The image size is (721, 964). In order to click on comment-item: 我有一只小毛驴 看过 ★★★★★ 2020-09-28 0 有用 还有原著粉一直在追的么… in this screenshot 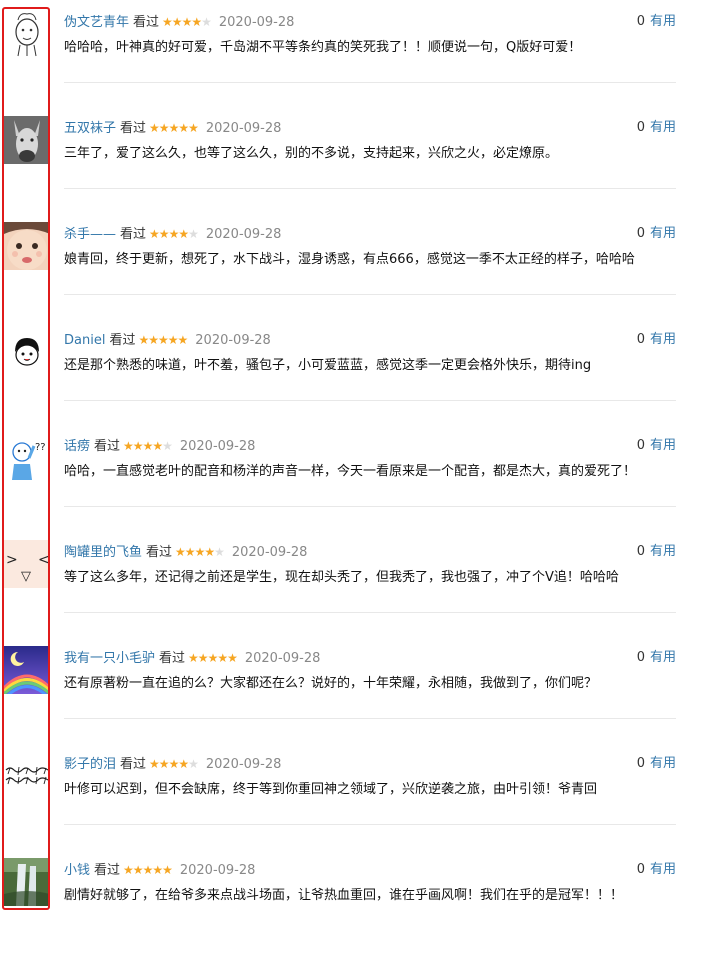, I will do `click(340, 699)`.